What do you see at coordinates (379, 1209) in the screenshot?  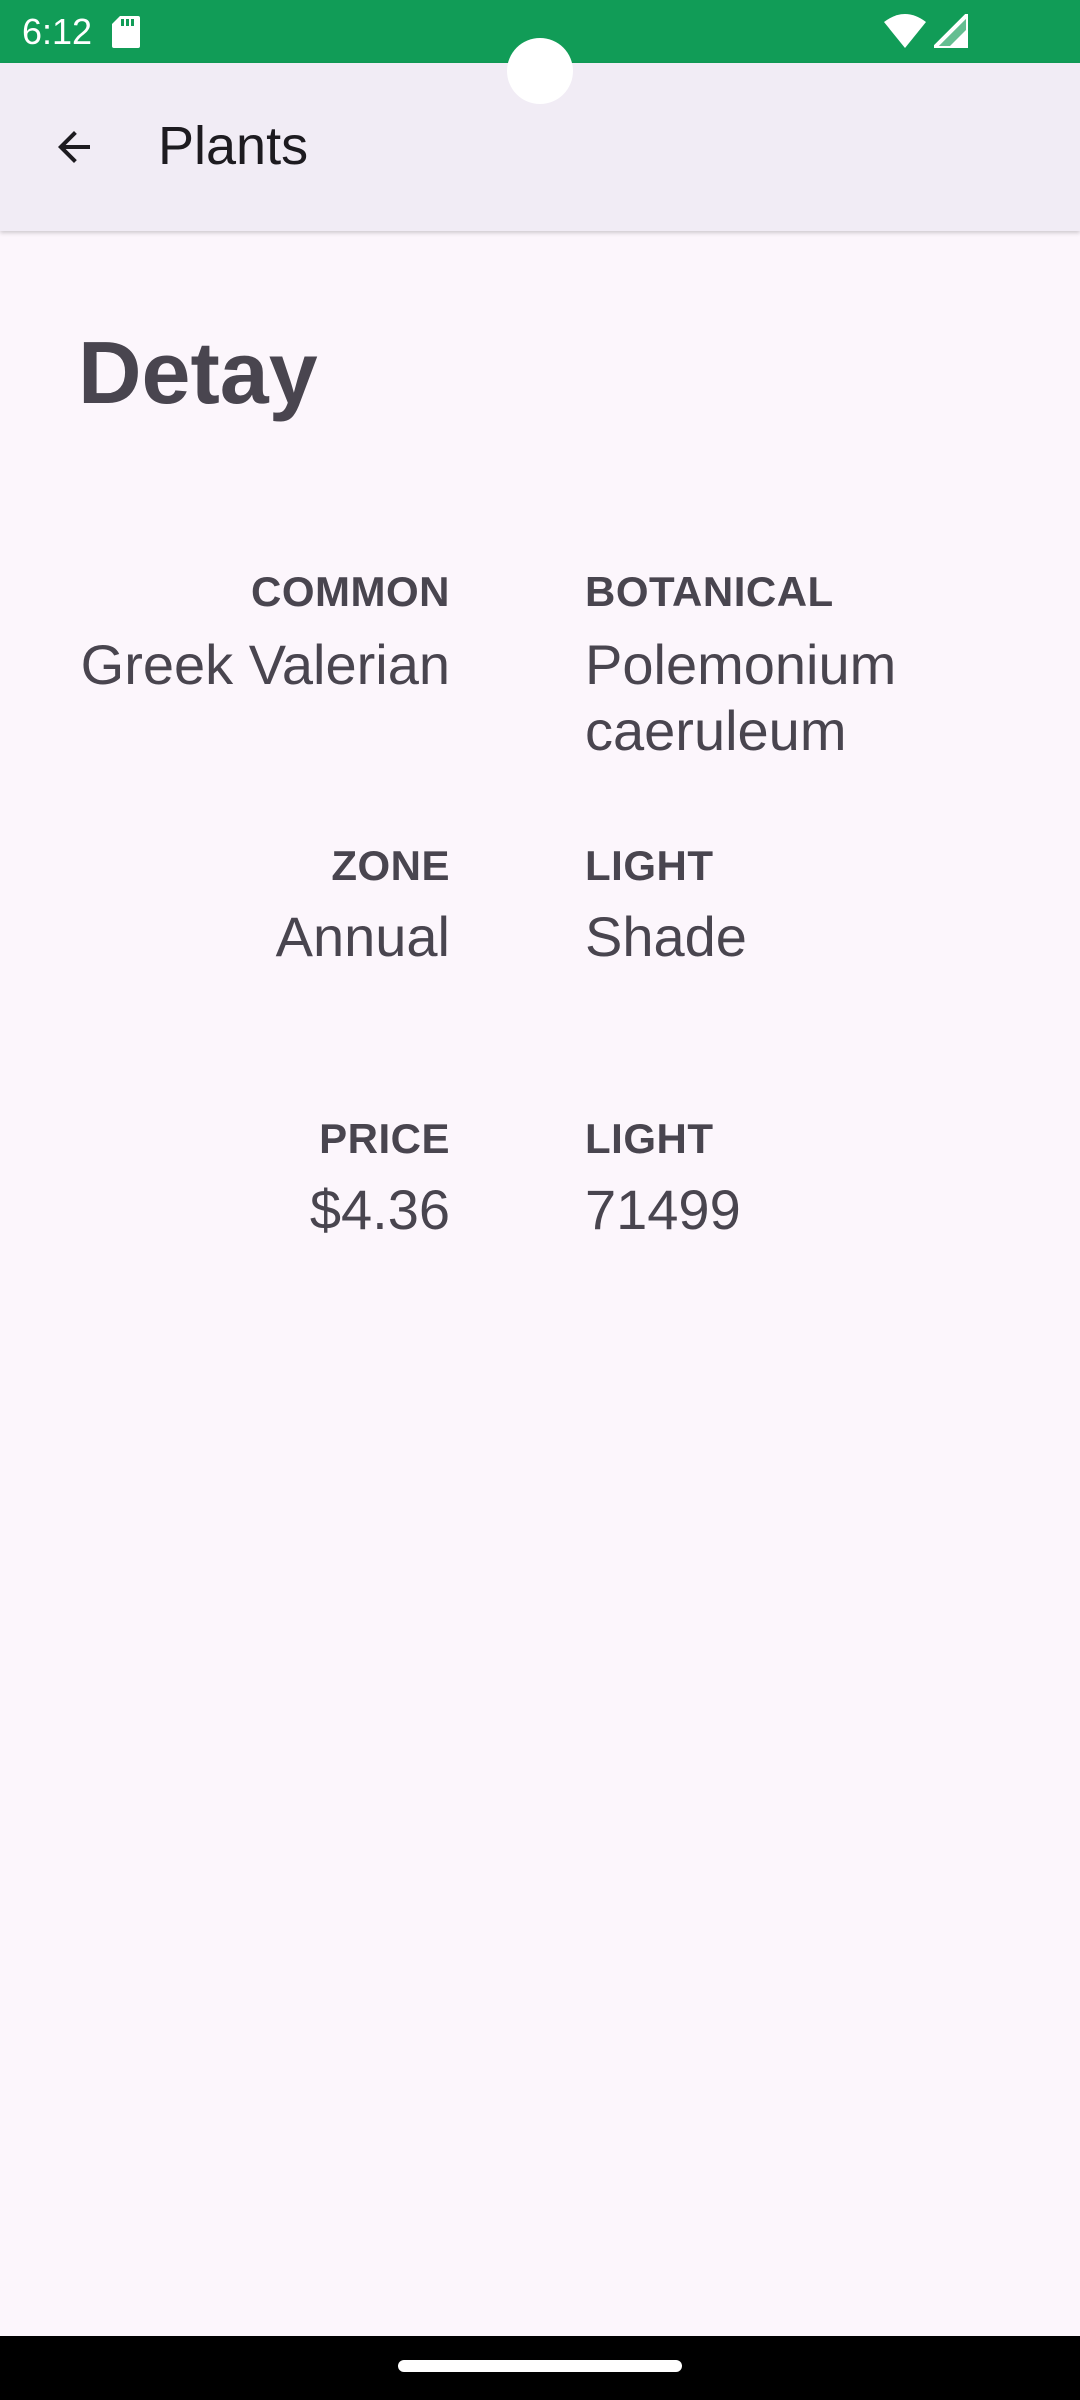 I see `price-value: $4.36` at bounding box center [379, 1209].